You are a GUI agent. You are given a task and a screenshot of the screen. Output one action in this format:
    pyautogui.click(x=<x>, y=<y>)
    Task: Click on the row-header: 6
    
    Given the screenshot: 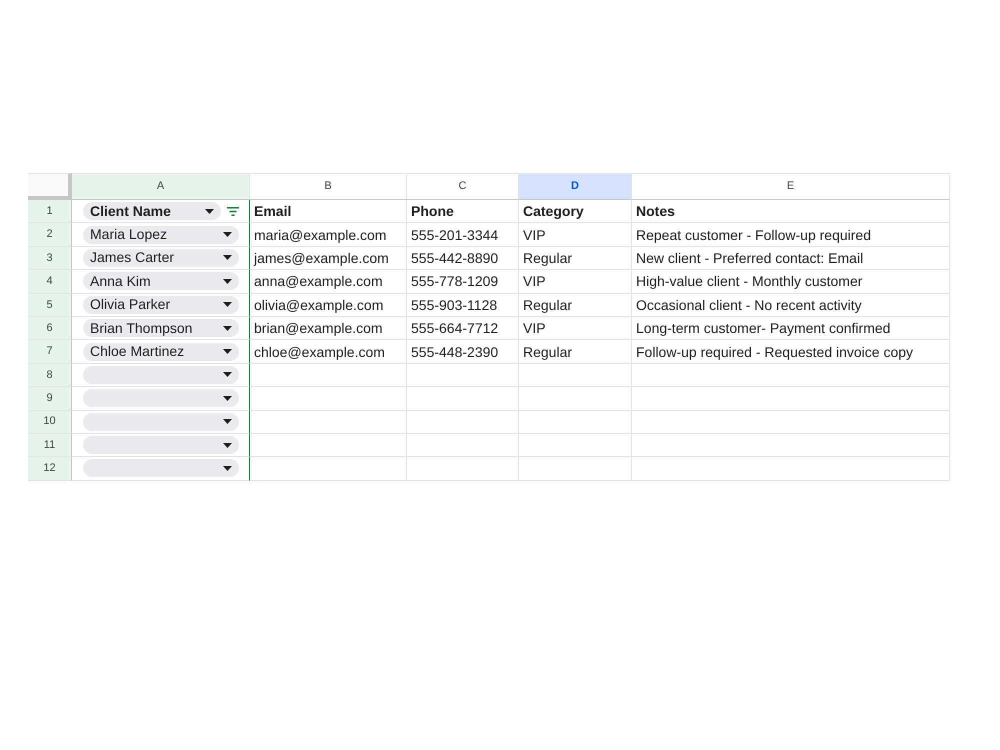 What is the action you would take?
    pyautogui.click(x=50, y=328)
    